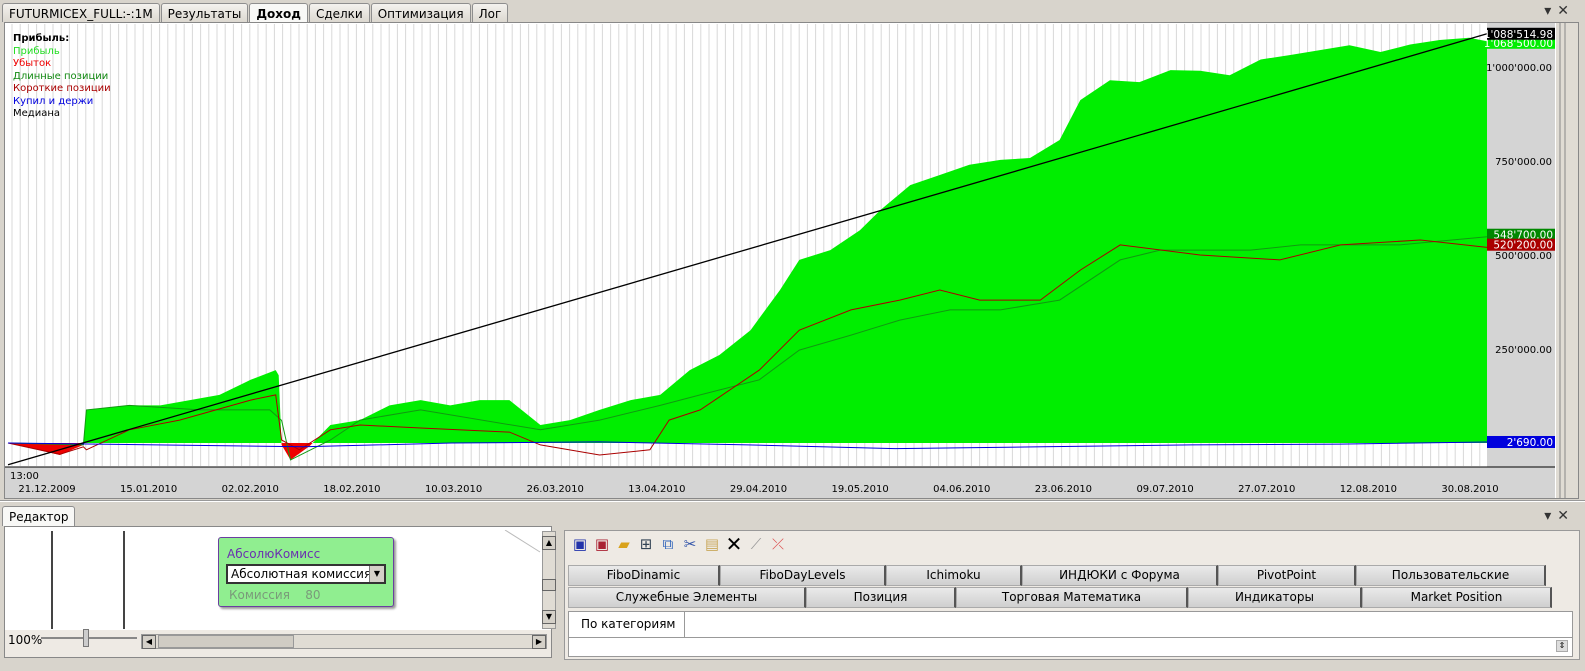  Describe the element at coordinates (1070, 634) in the screenshot. I see `property-grid: По категориям ⇕` at that location.